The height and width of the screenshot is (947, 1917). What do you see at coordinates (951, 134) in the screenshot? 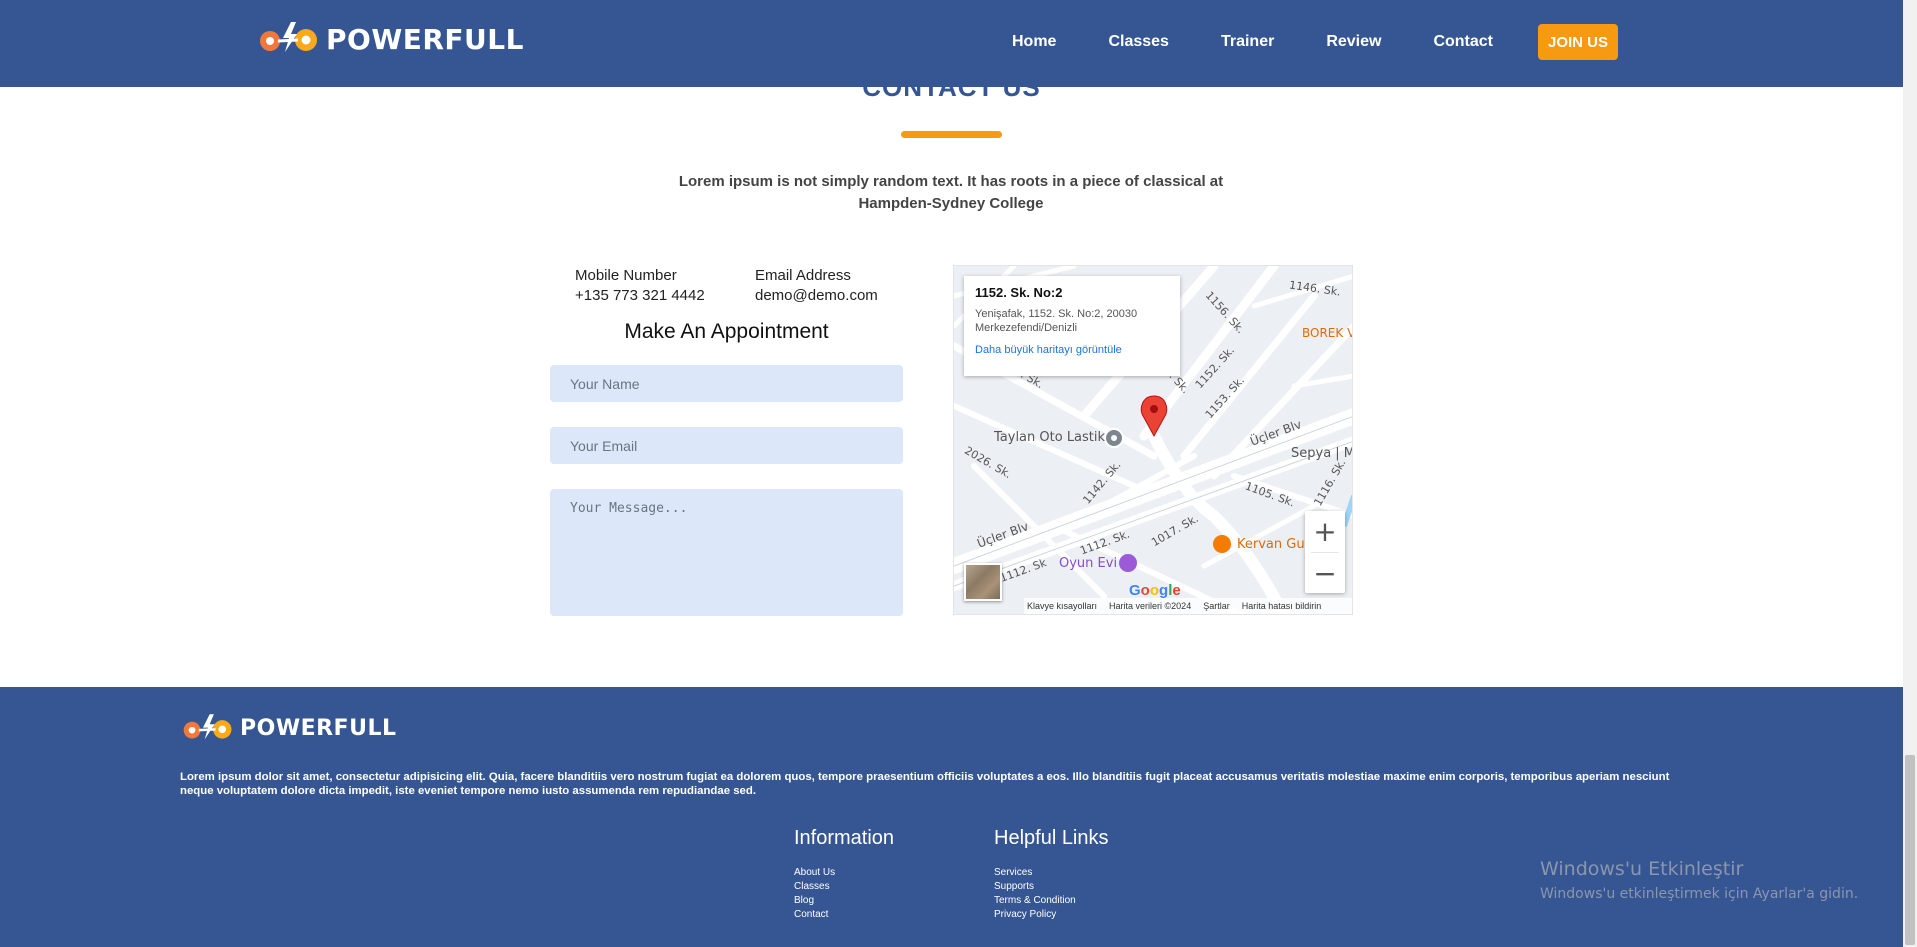
I see `title-underline` at bounding box center [951, 134].